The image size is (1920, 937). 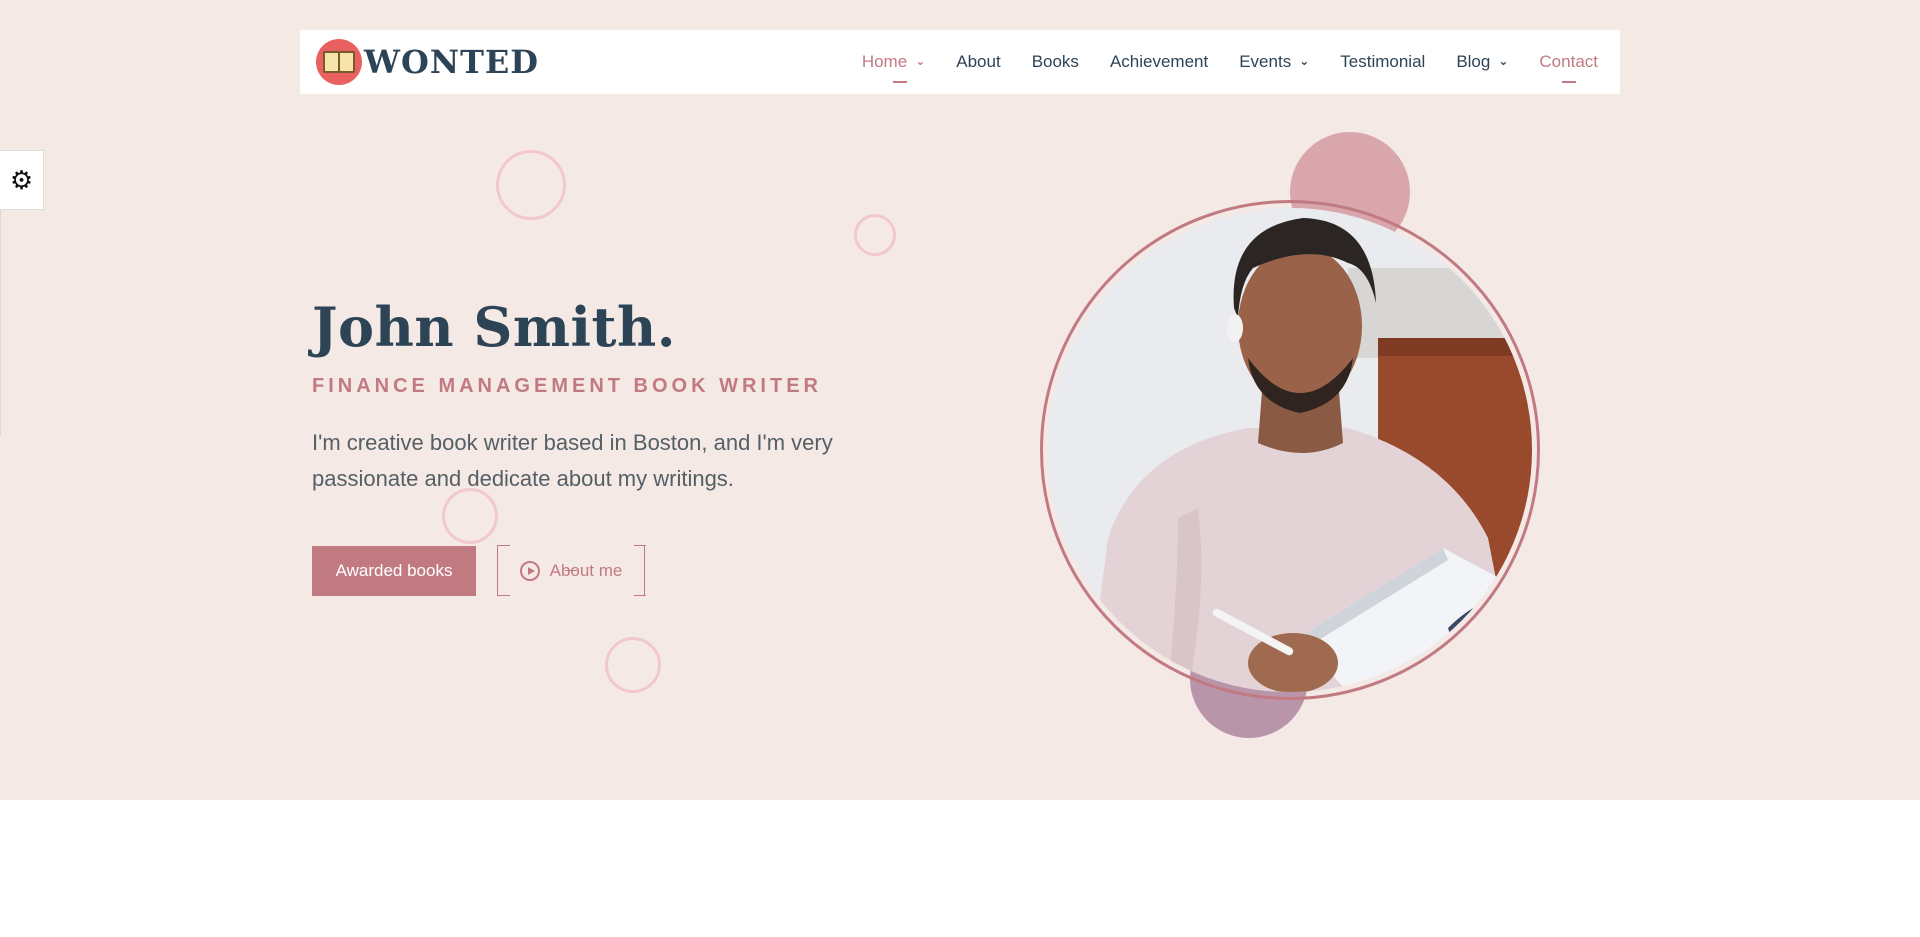 I want to click on hero-title: John Smith., so click(x=494, y=327).